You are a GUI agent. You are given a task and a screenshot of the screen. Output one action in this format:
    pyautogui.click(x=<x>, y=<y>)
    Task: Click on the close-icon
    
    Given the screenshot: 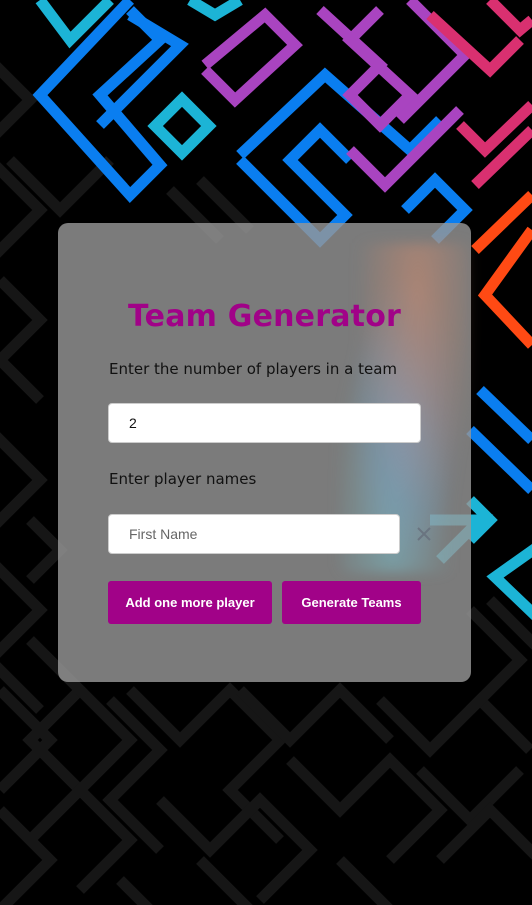 What is the action you would take?
    pyautogui.click(x=424, y=534)
    